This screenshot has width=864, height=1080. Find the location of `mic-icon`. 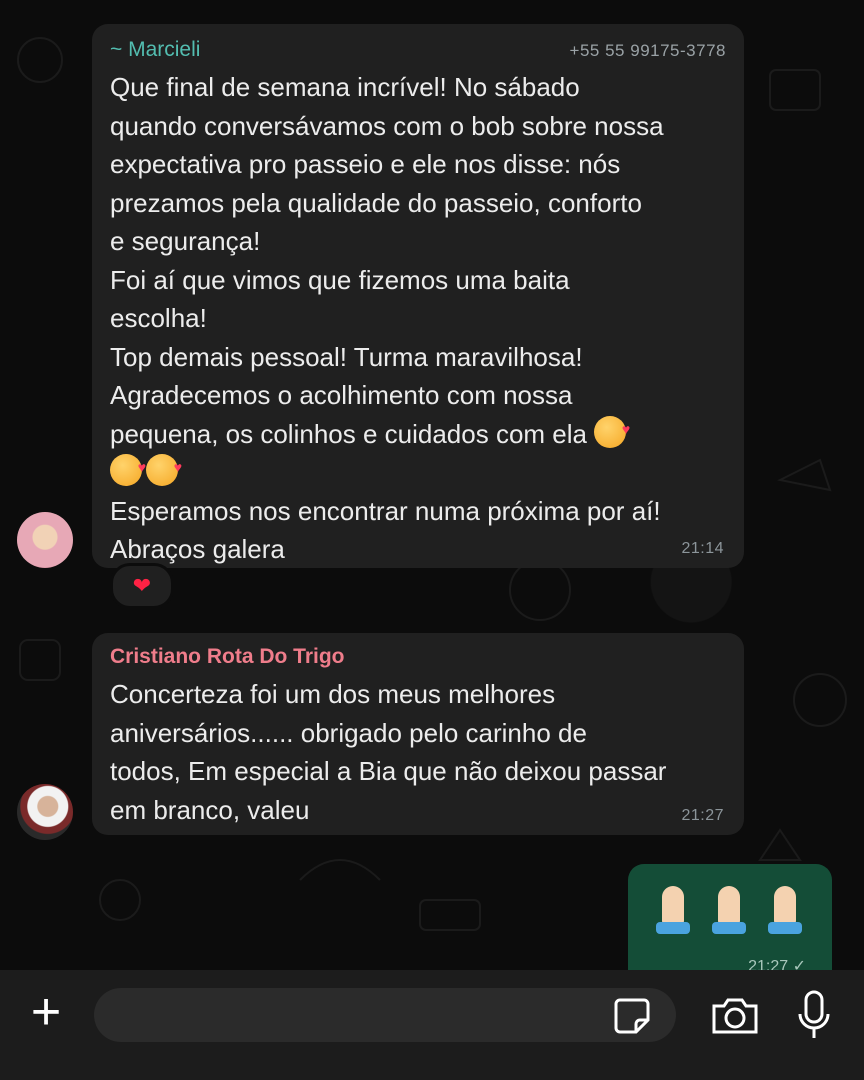

mic-icon is located at coordinates (814, 1015).